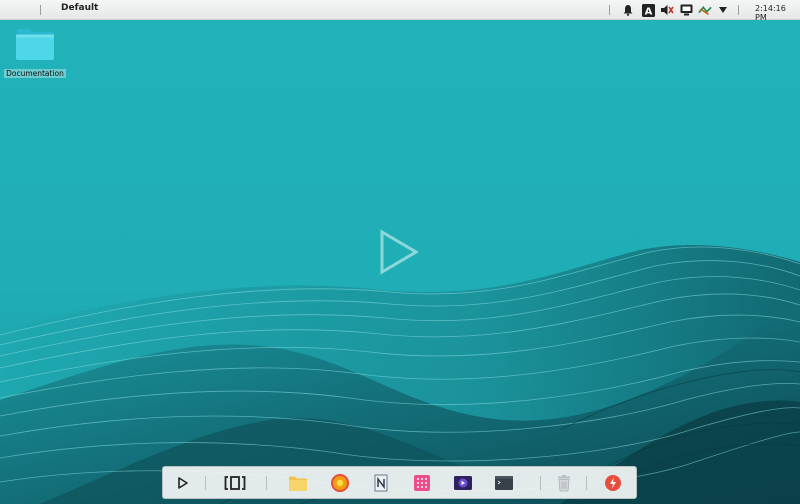  Describe the element at coordinates (723, 10) in the screenshot. I see `dropdown-arrow-icon` at that location.